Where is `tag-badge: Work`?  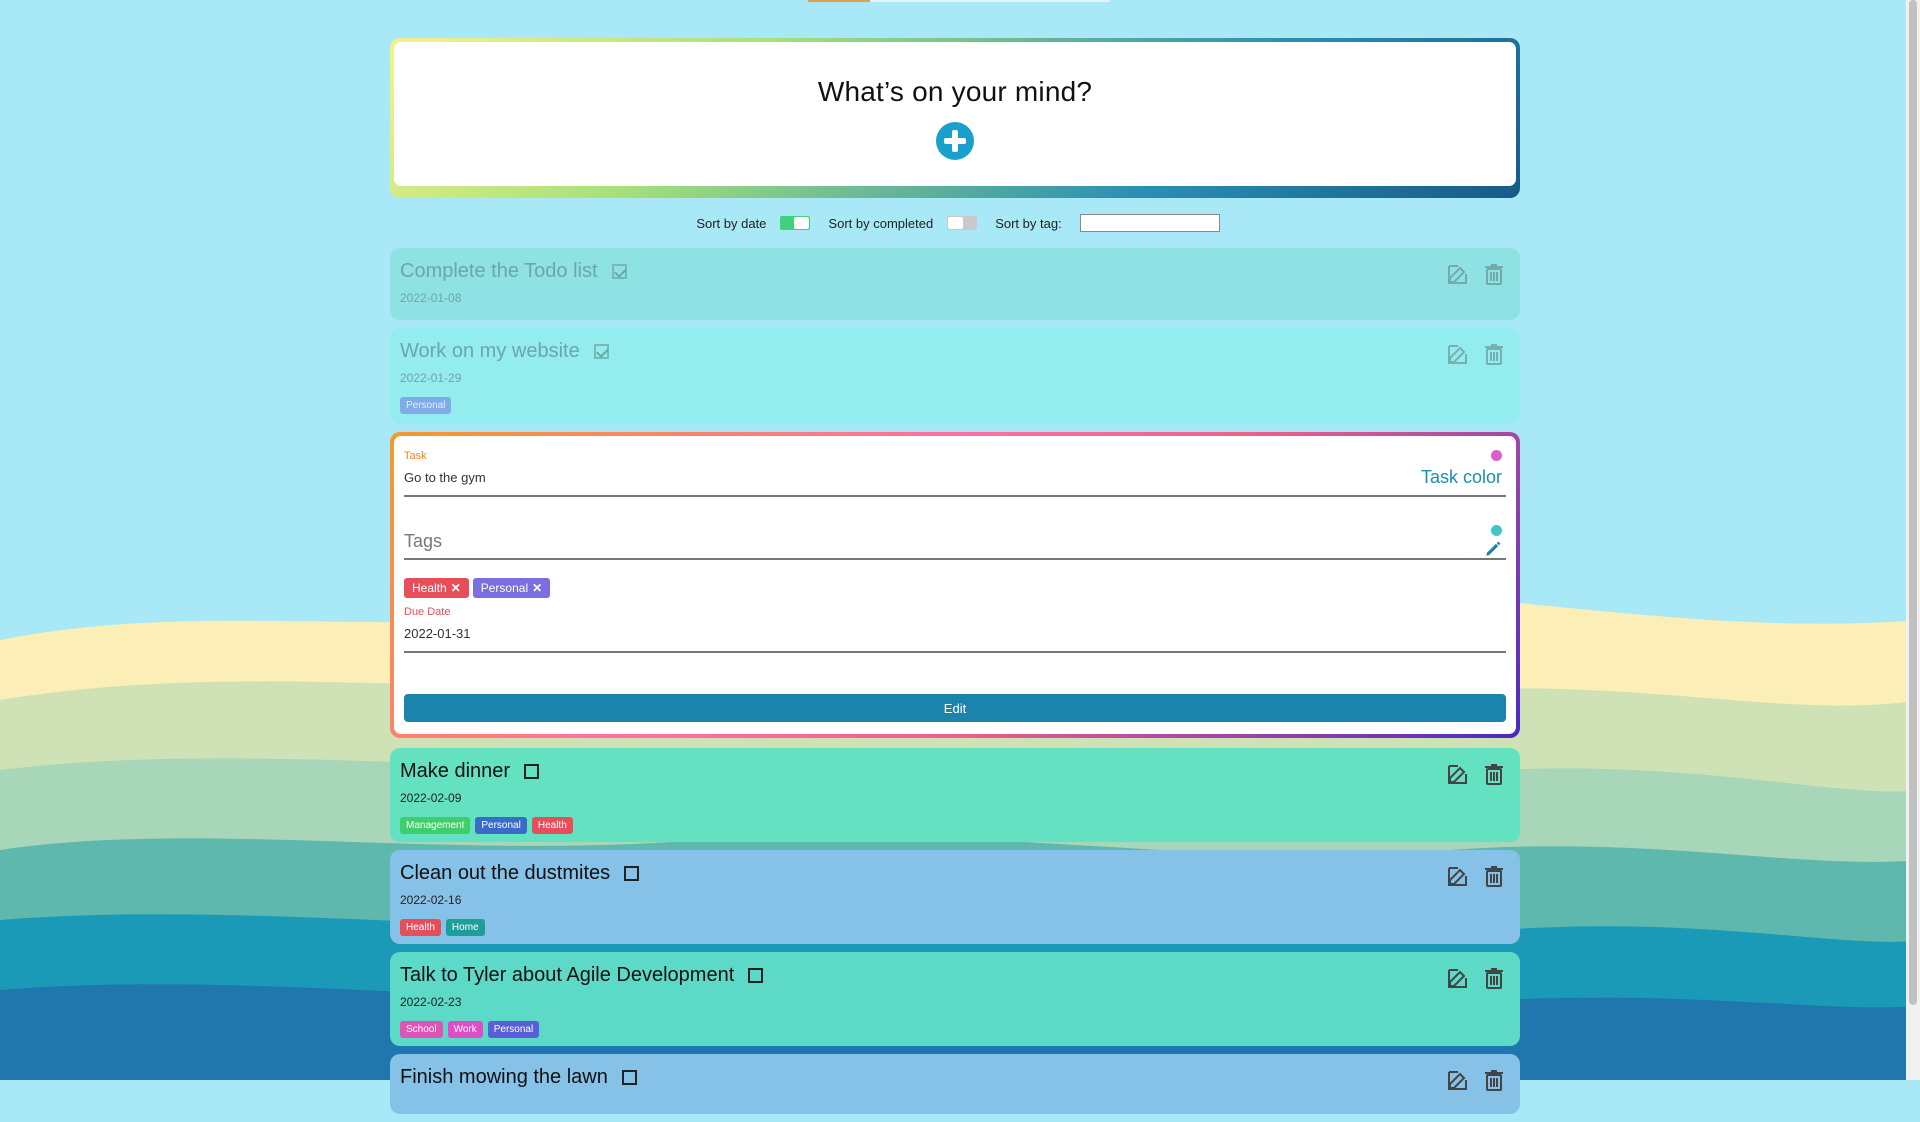 tag-badge: Work is located at coordinates (465, 1029).